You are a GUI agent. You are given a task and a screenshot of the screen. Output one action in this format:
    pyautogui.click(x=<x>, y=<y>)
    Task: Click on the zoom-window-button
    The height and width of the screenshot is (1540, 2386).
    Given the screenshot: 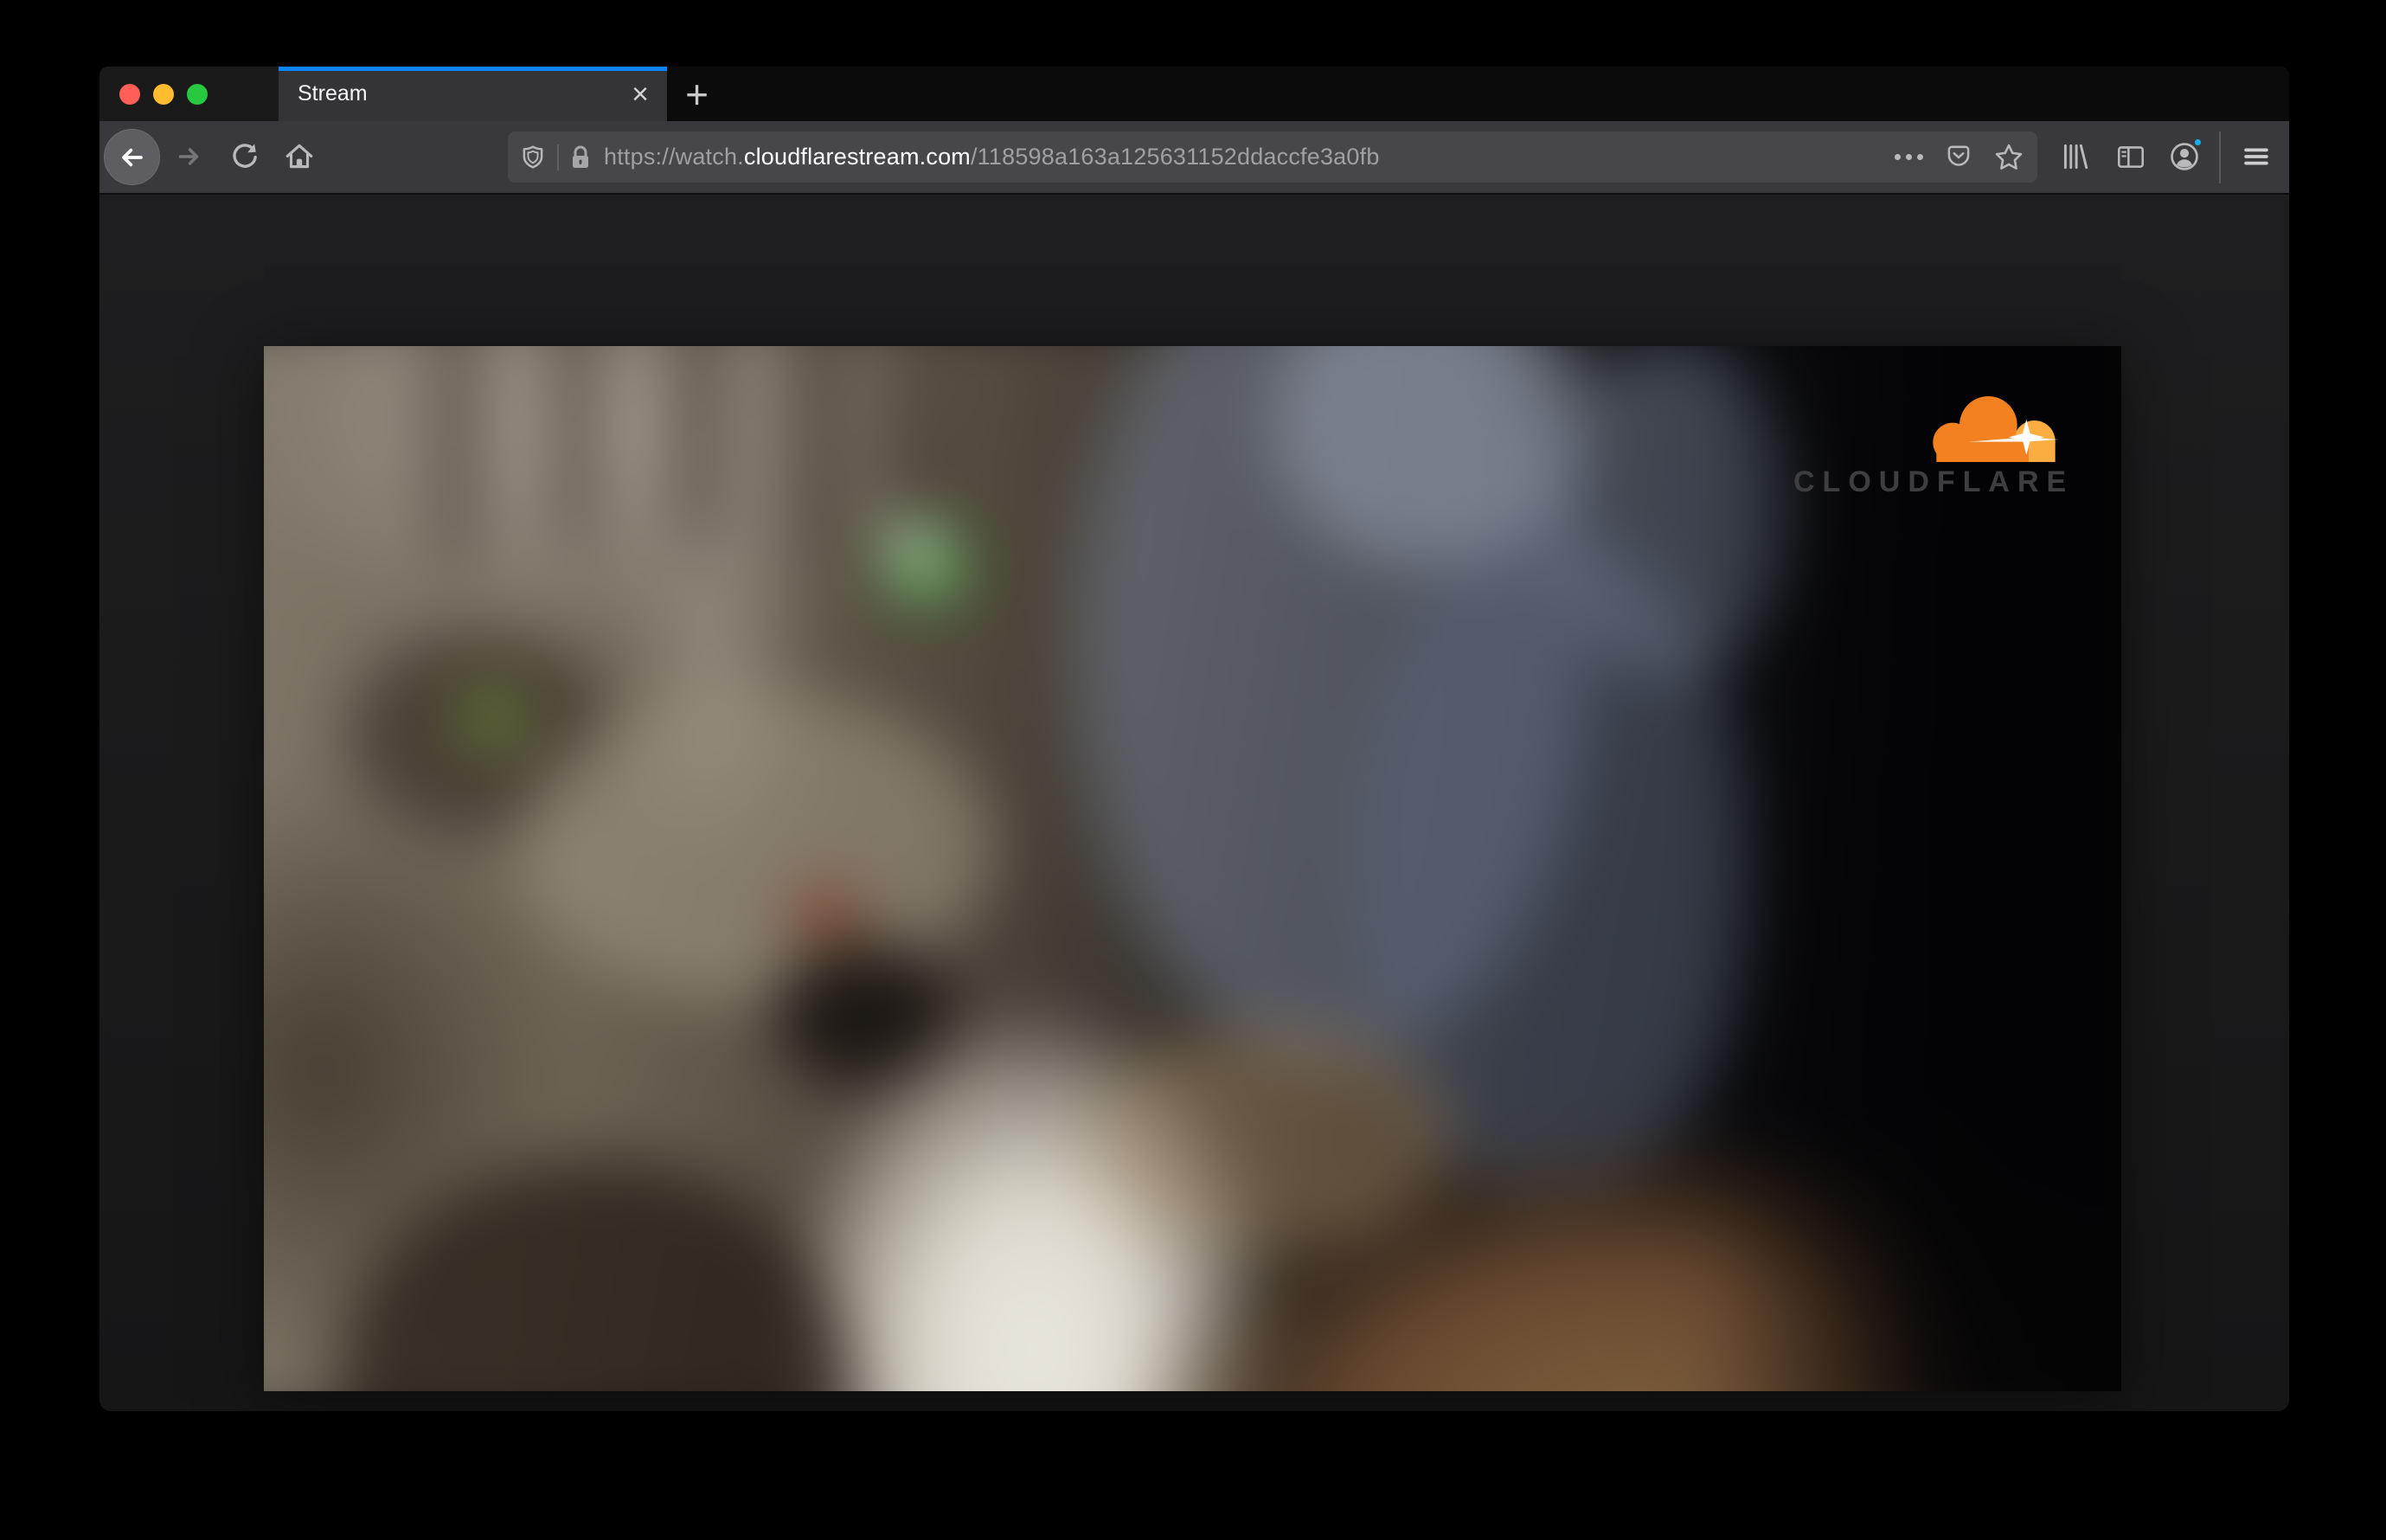 What is the action you would take?
    pyautogui.click(x=197, y=94)
    